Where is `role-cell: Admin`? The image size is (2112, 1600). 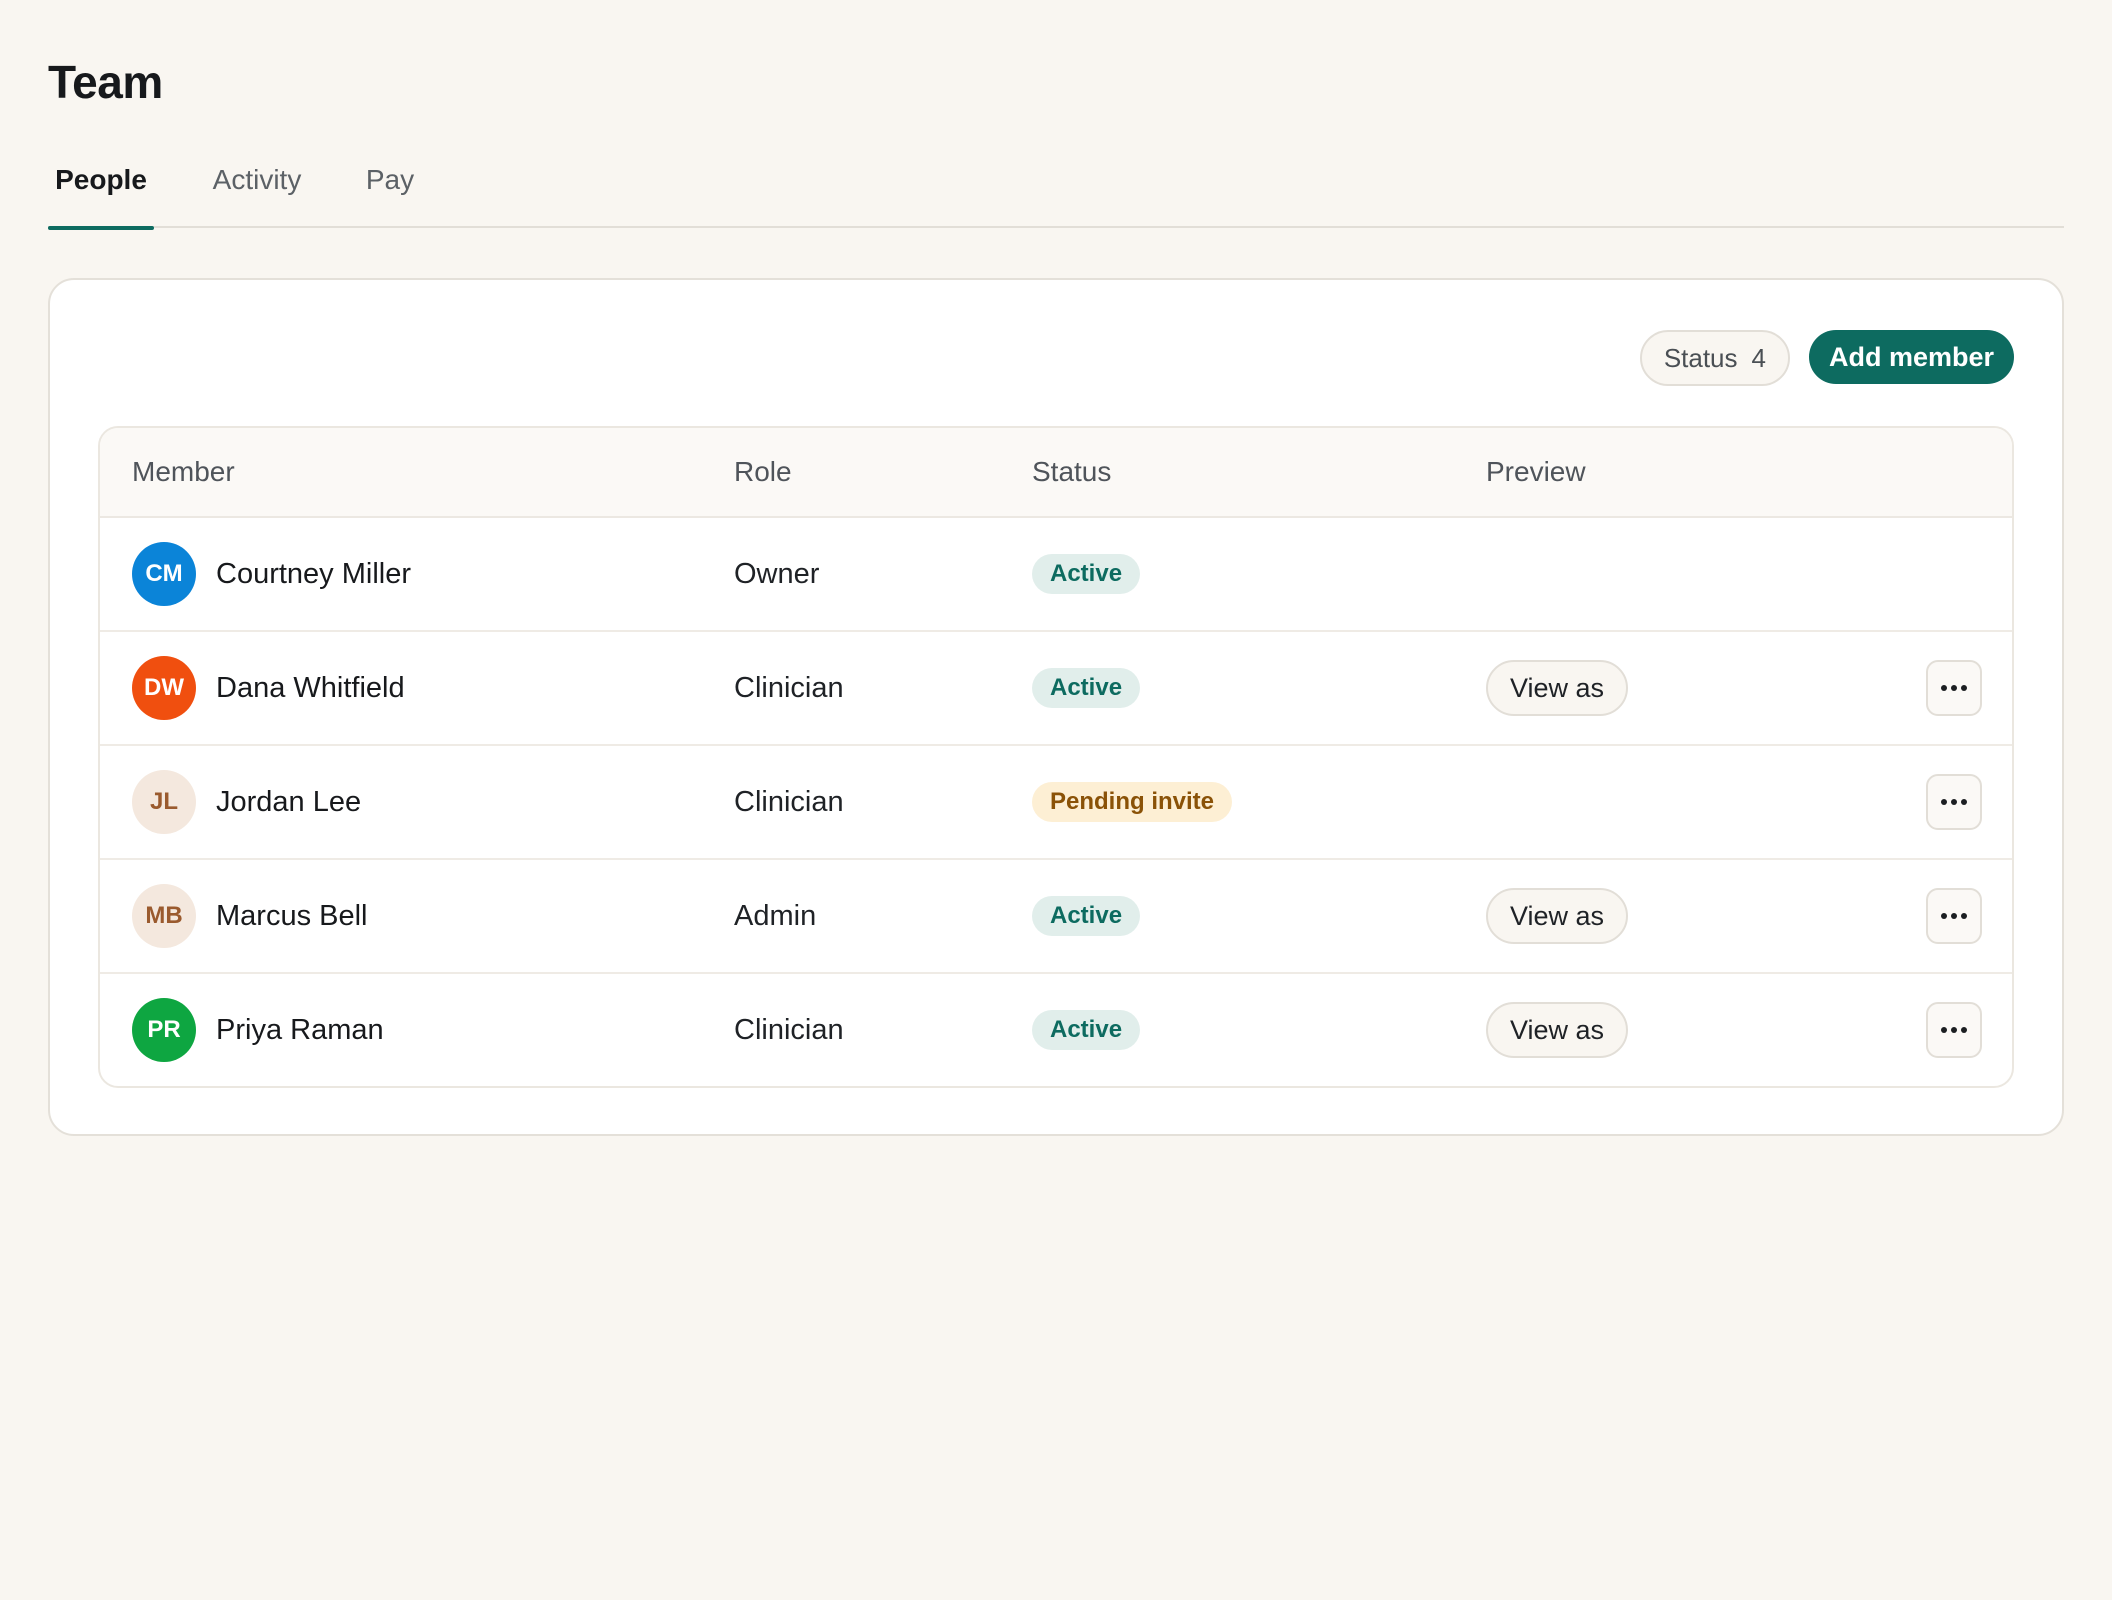
role-cell: Admin is located at coordinates (775, 916).